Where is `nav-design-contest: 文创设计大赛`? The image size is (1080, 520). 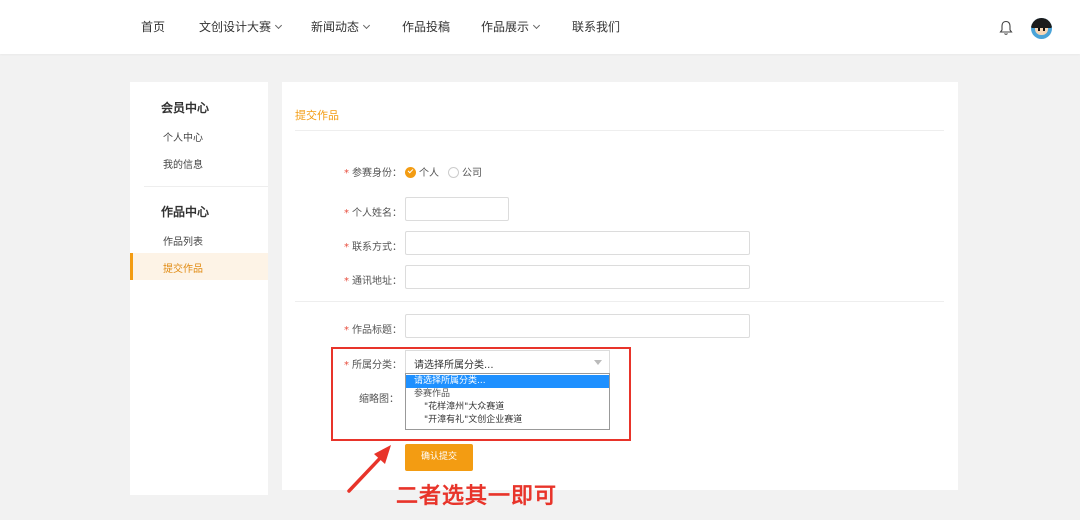 nav-design-contest: 文创设计大赛 is located at coordinates (241, 27).